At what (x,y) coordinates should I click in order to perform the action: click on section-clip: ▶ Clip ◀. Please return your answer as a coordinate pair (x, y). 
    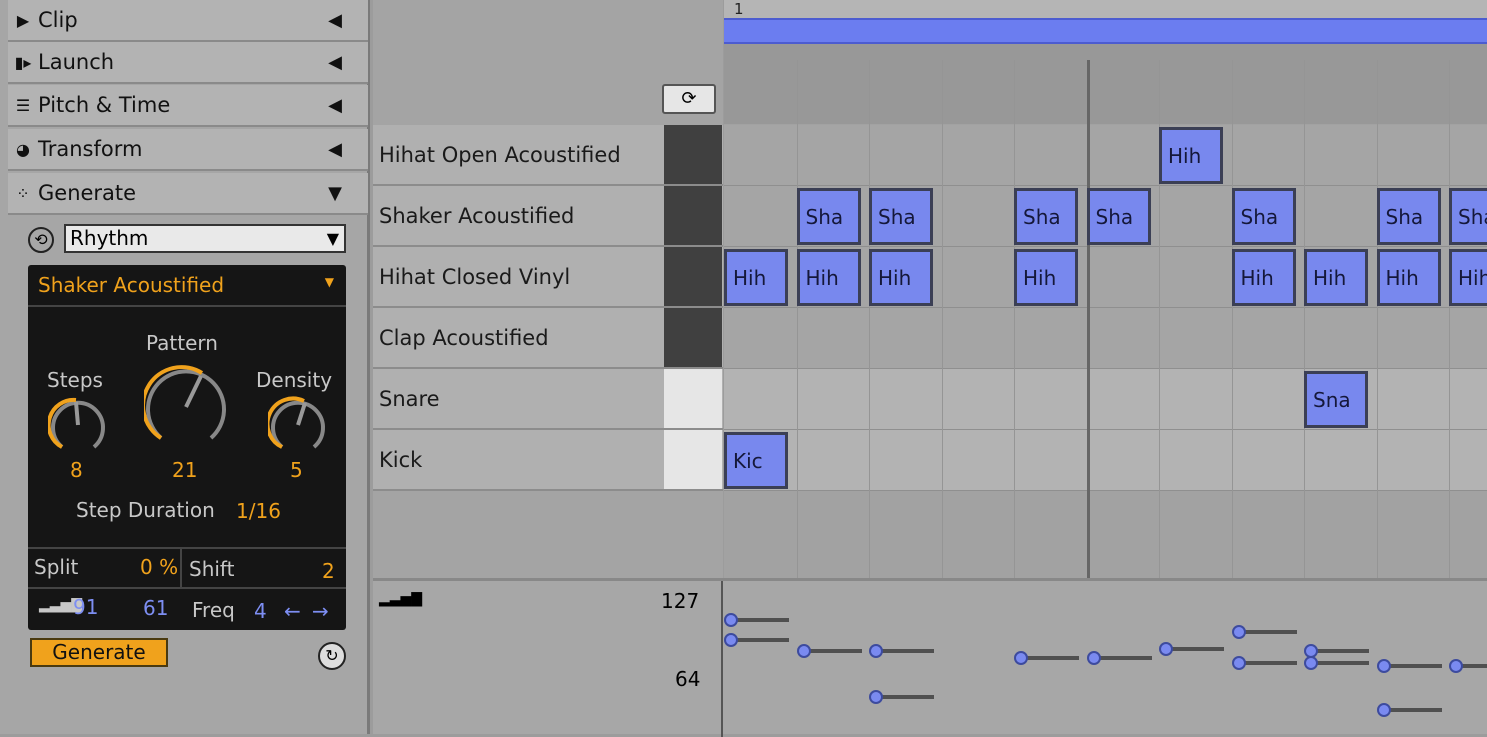
    Looking at the image, I should click on (188, 21).